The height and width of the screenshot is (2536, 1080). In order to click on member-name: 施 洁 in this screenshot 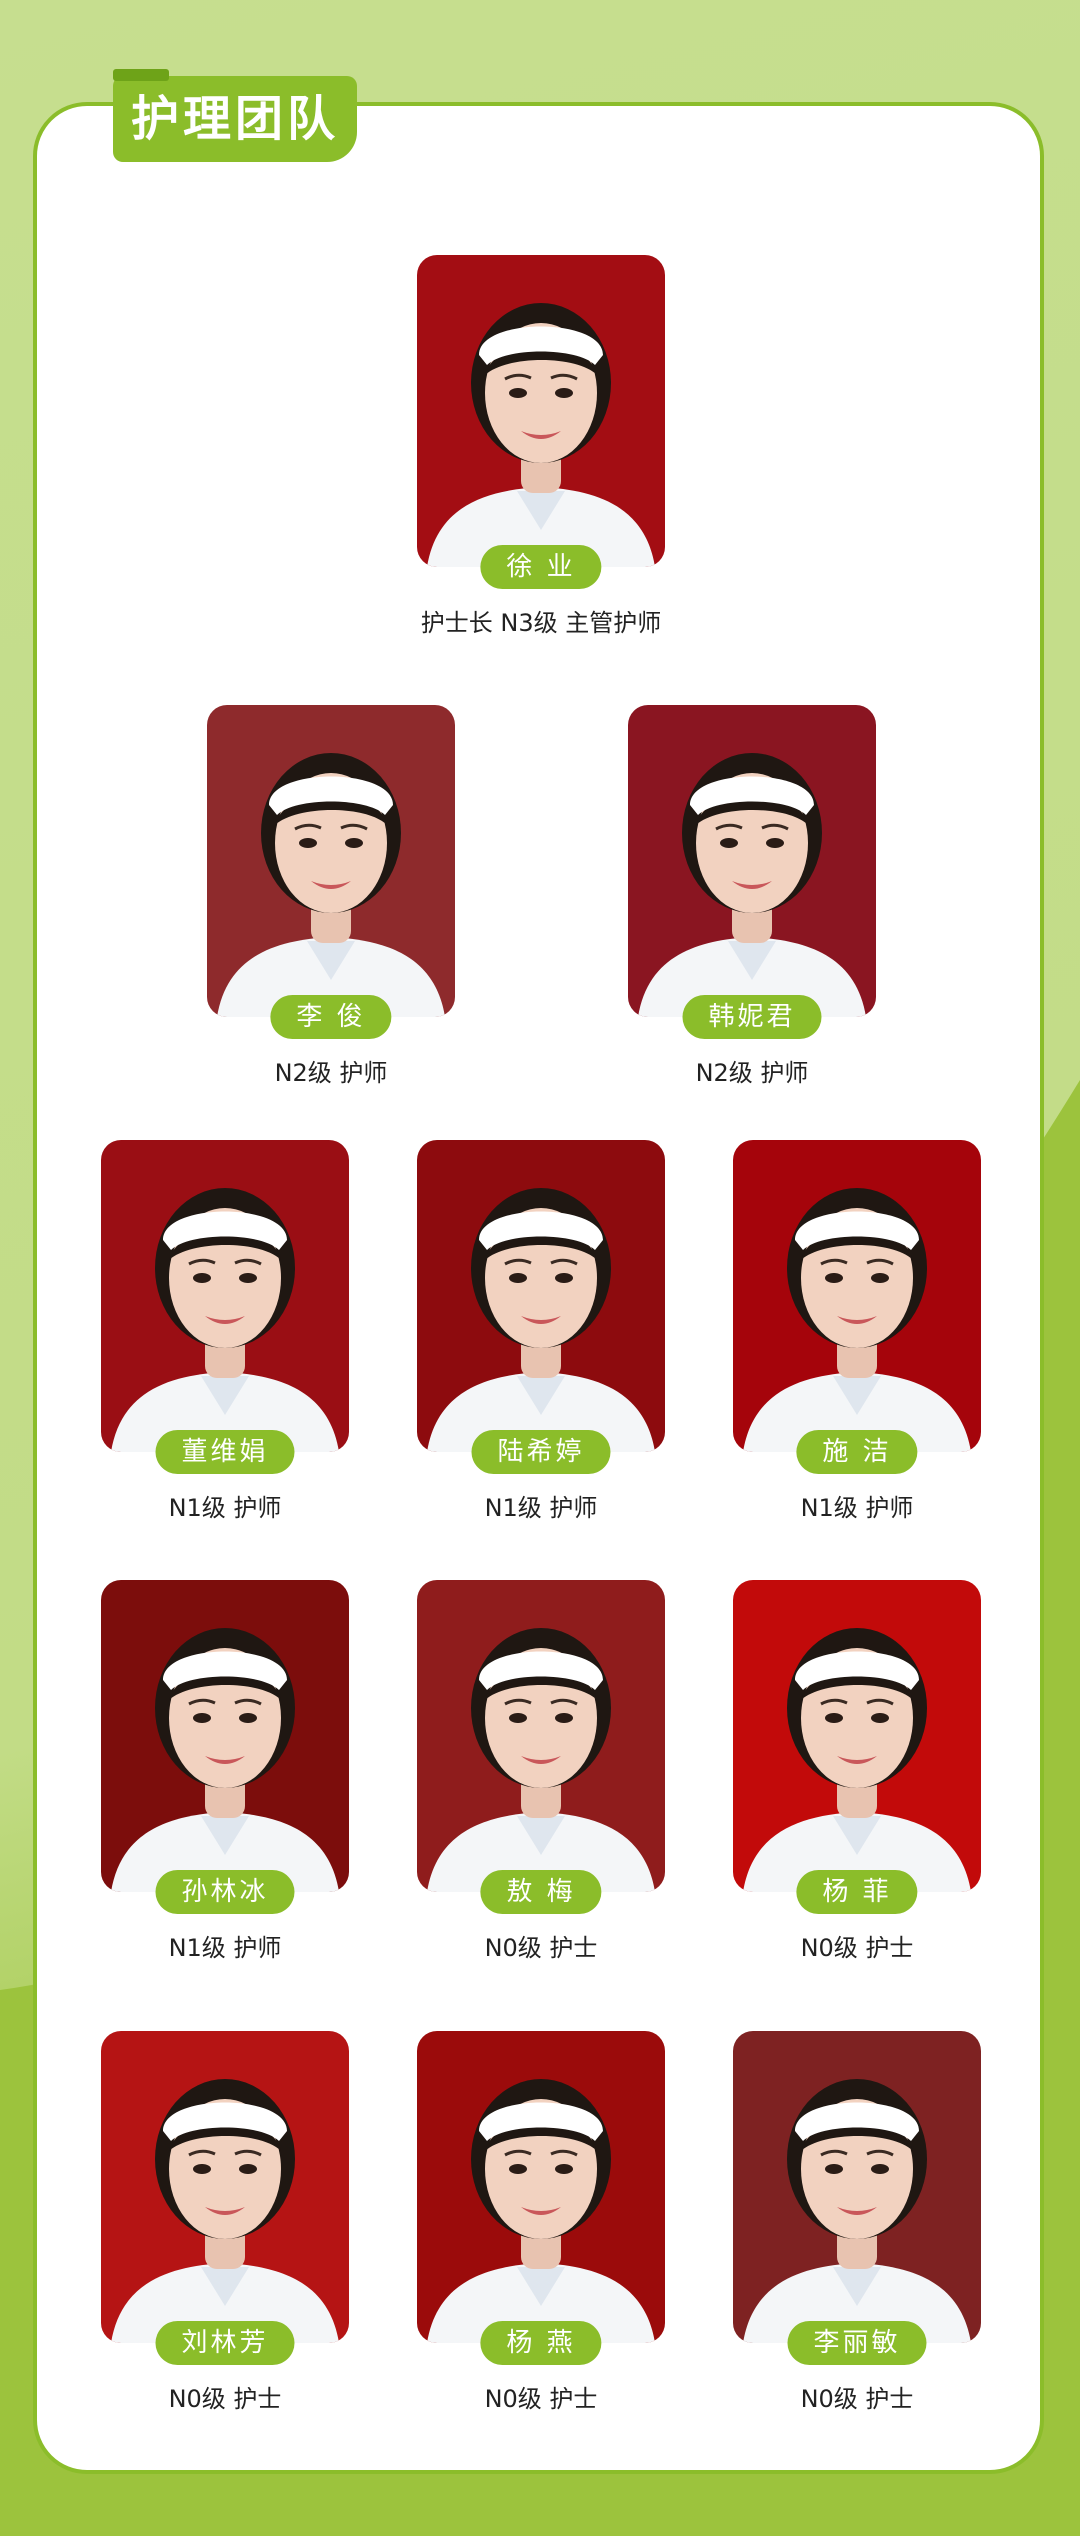, I will do `click(857, 1452)`.